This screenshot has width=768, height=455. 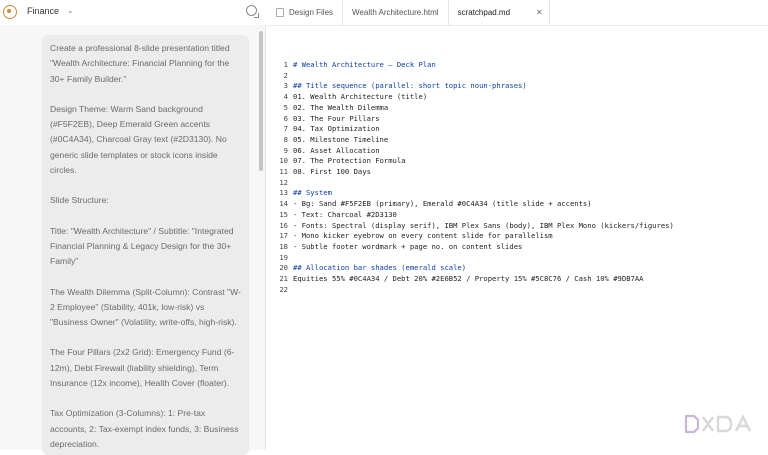 What do you see at coordinates (280, 12) in the screenshot?
I see `file-icon` at bounding box center [280, 12].